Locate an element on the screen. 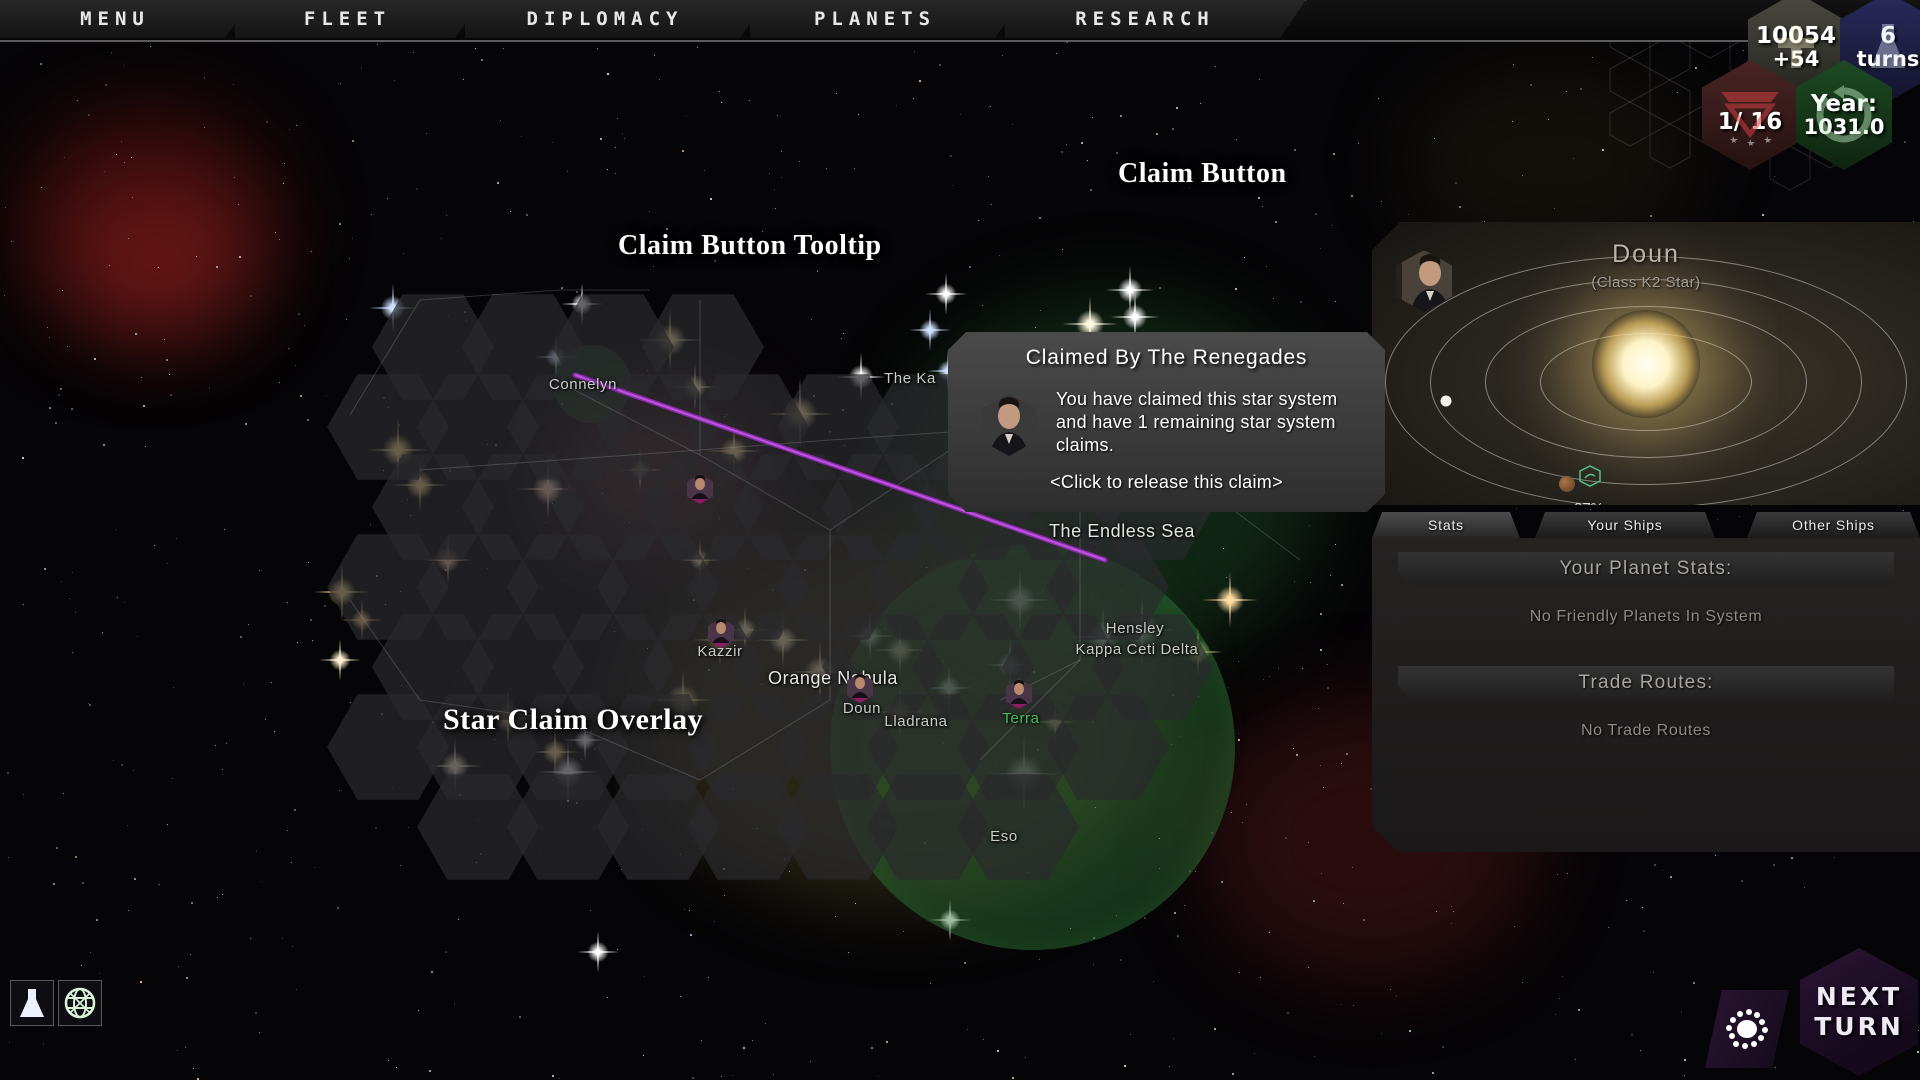  annotation-claim-button: Claim Button is located at coordinates (1202, 173).